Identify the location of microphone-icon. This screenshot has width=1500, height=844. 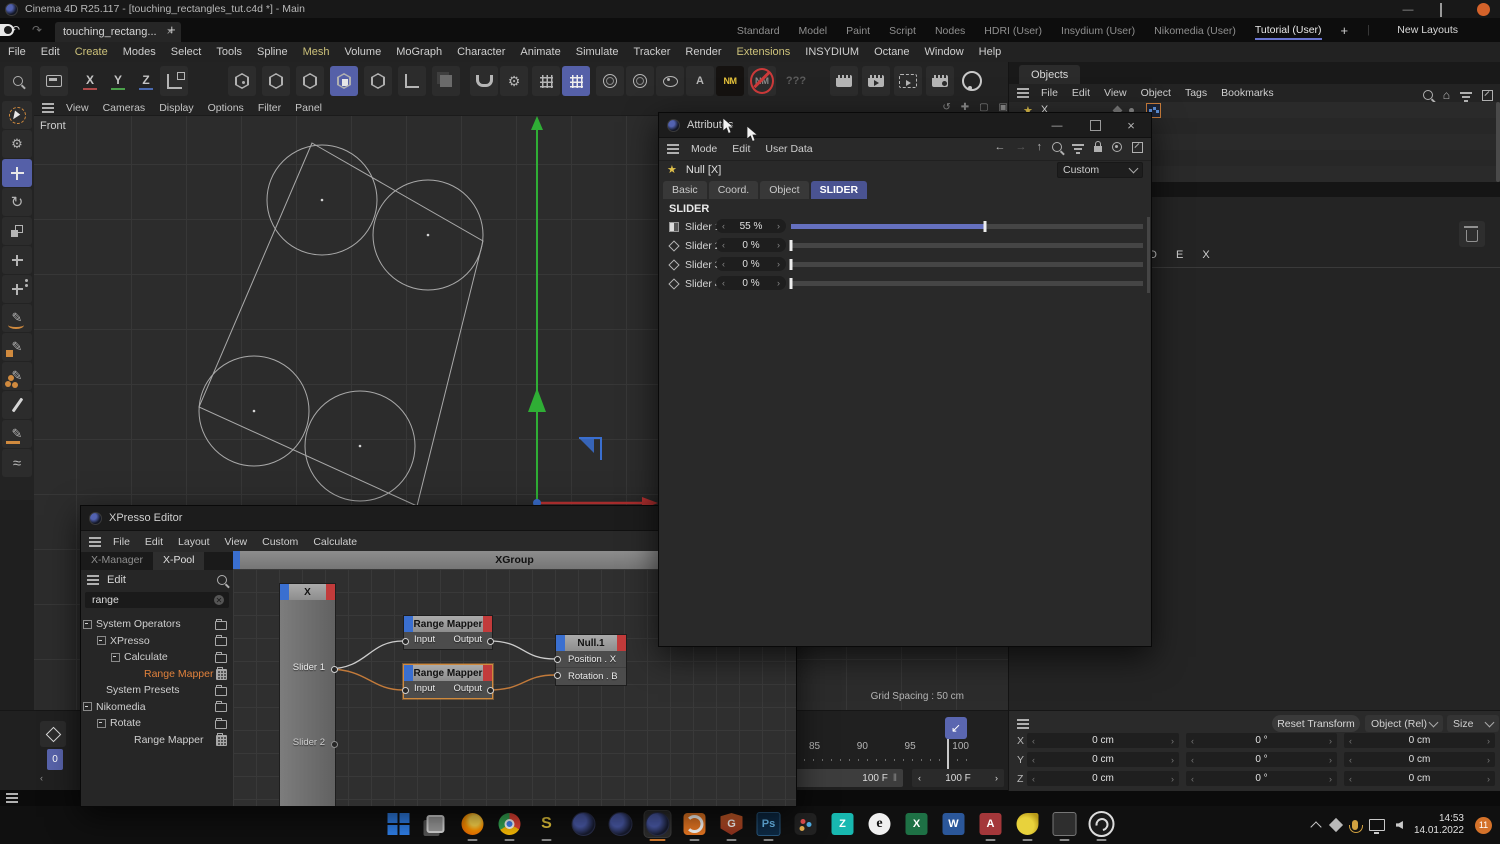
(1355, 826).